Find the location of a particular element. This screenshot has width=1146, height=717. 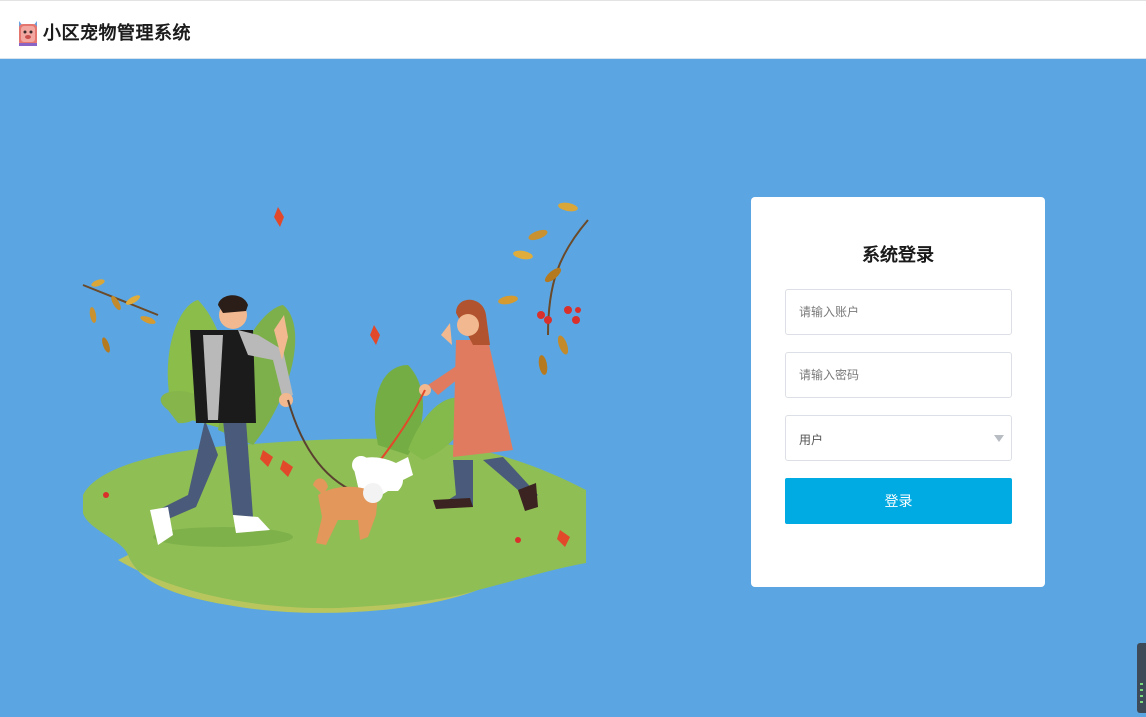

login-card: 系统登录 用户 登录 is located at coordinates (898, 392).